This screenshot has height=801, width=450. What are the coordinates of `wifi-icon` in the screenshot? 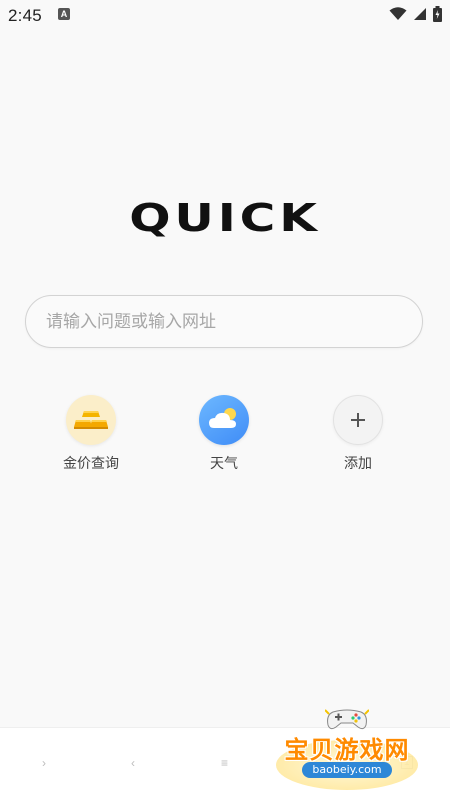 It's located at (398, 13).